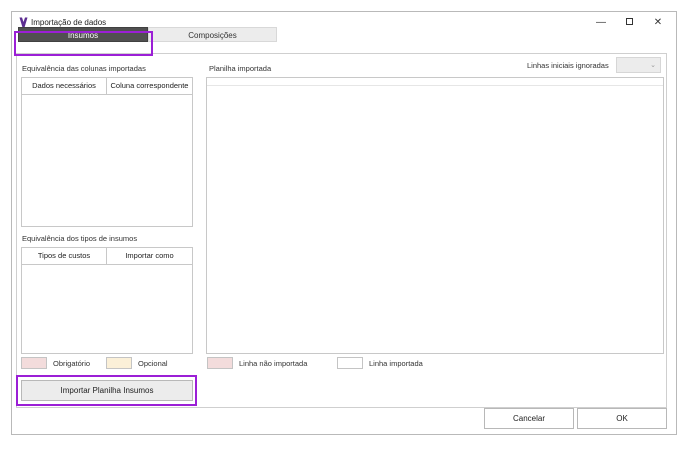 The height and width of the screenshot is (450, 688). Describe the element at coordinates (153, 363) in the screenshot. I see `opcional-legend: Opcional` at that location.